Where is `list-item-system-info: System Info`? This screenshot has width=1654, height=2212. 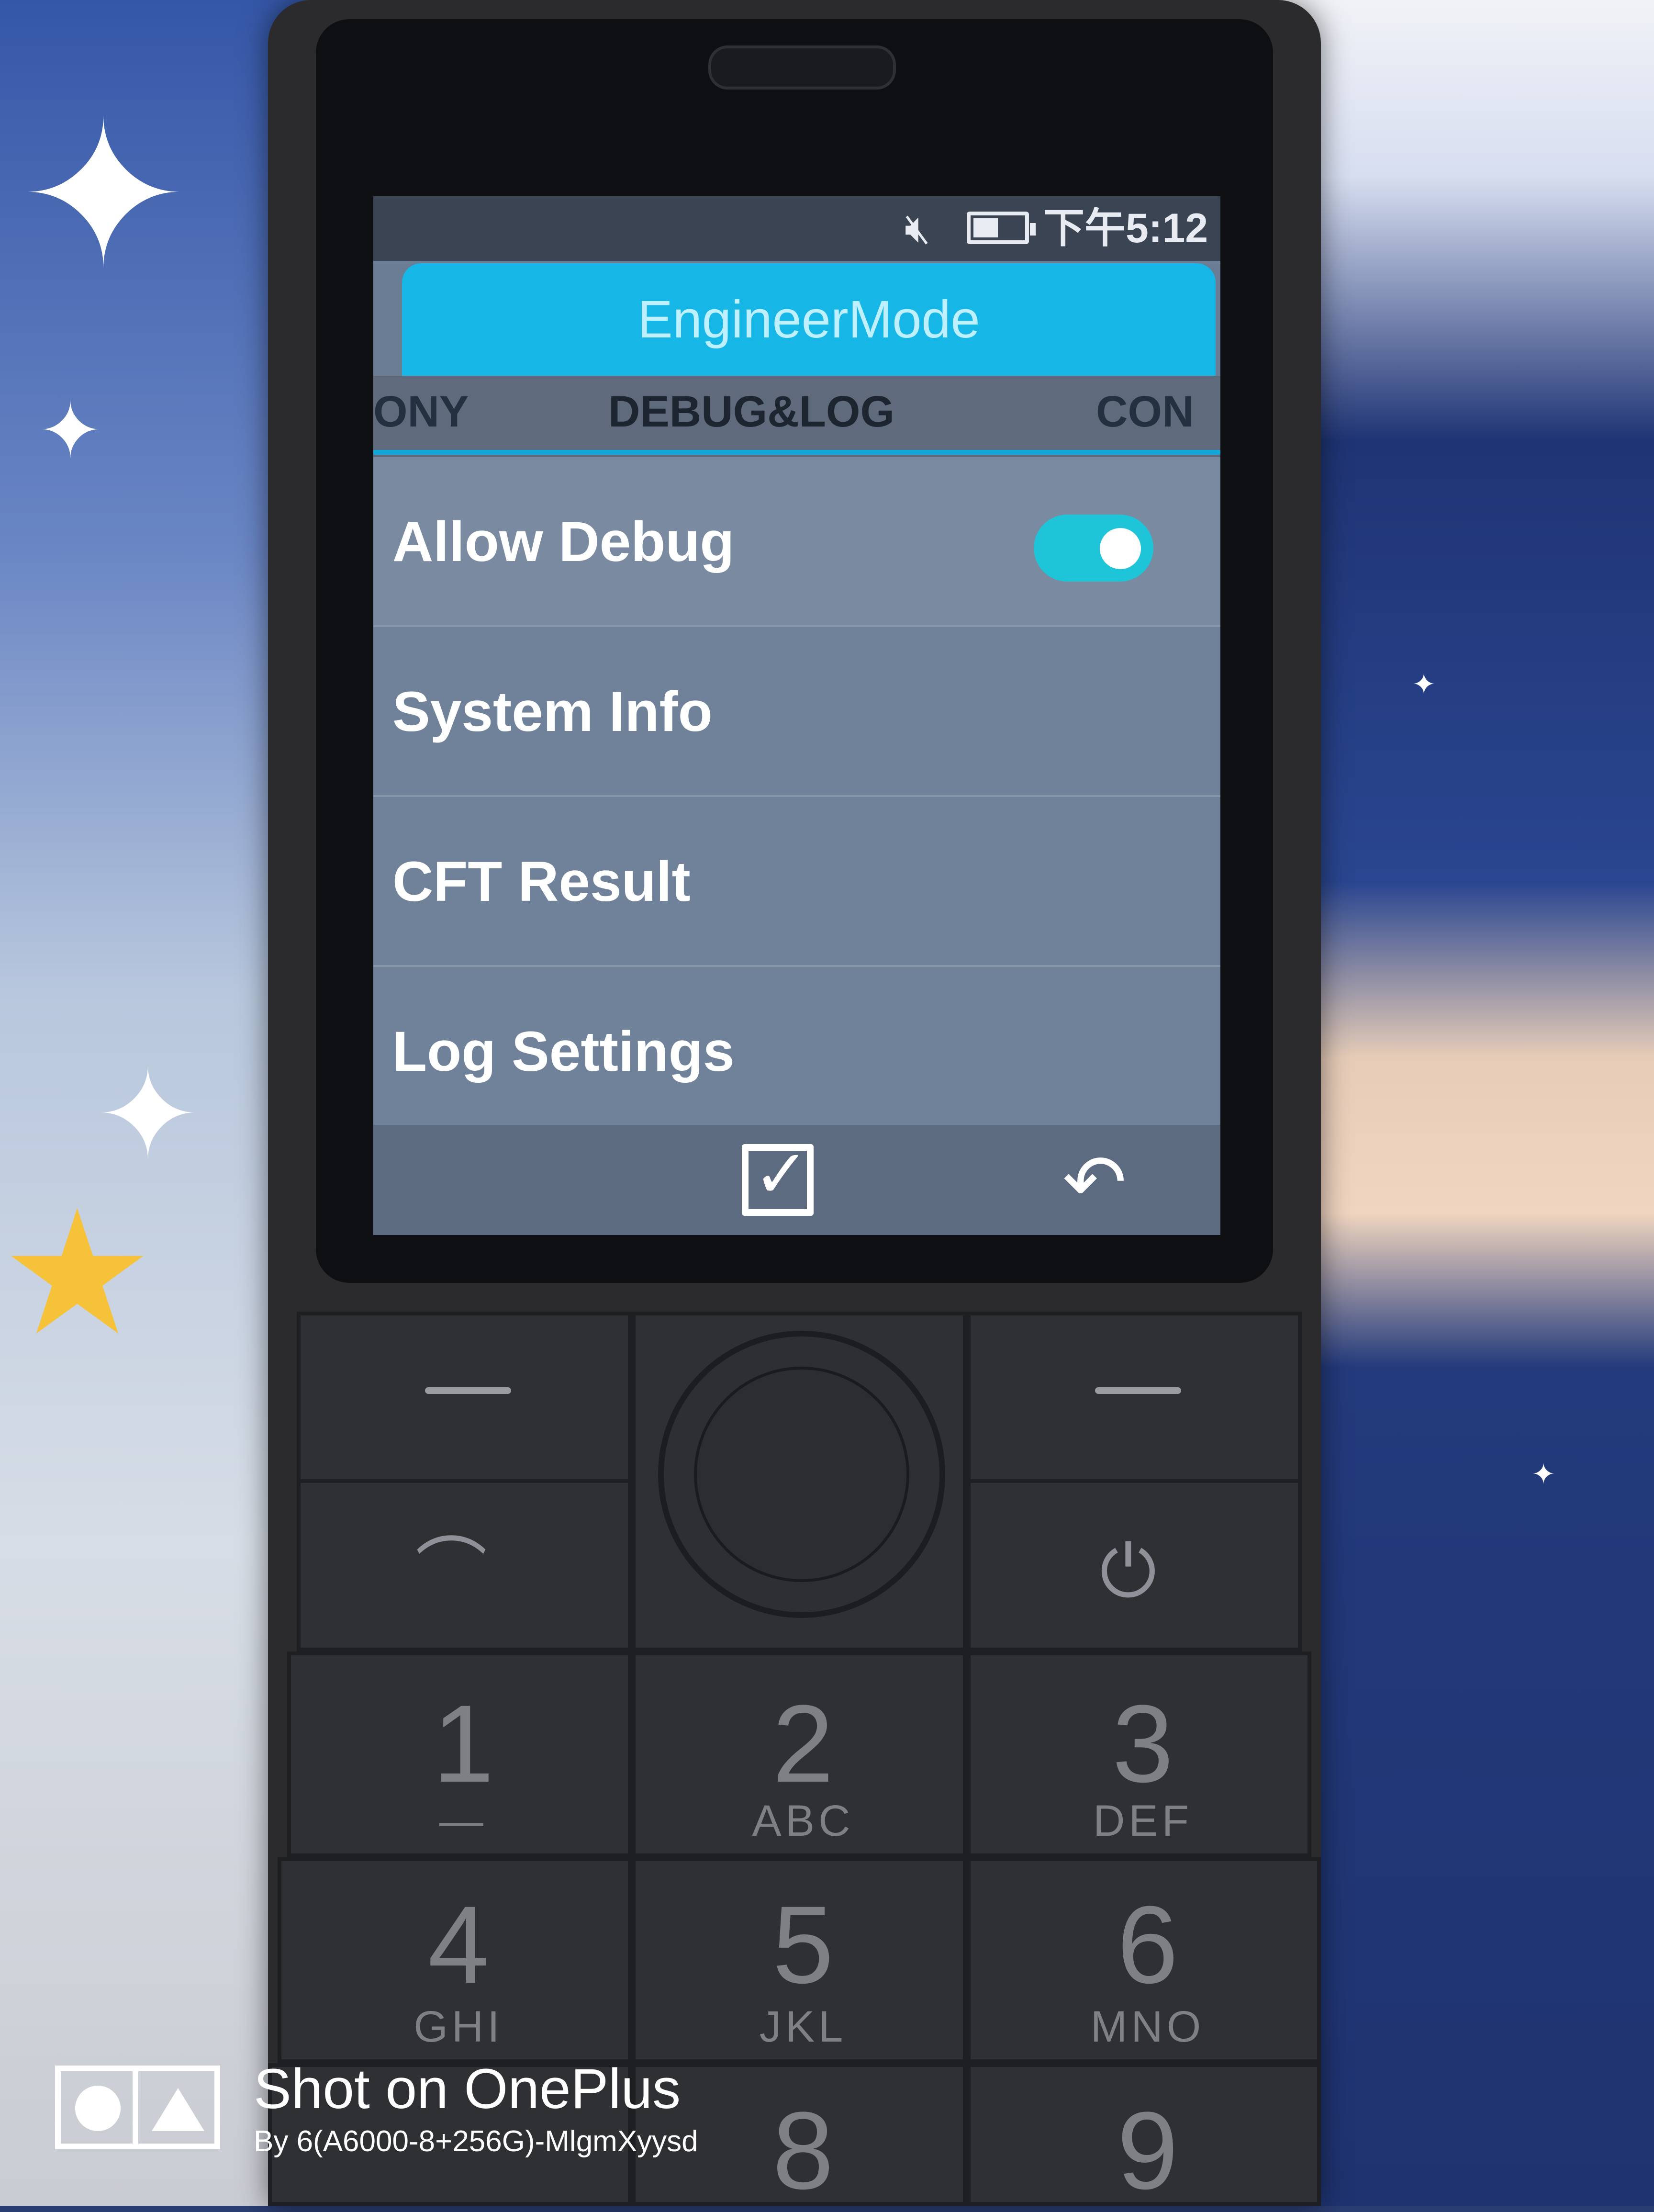
list-item-system-info: System Info is located at coordinates (797, 712).